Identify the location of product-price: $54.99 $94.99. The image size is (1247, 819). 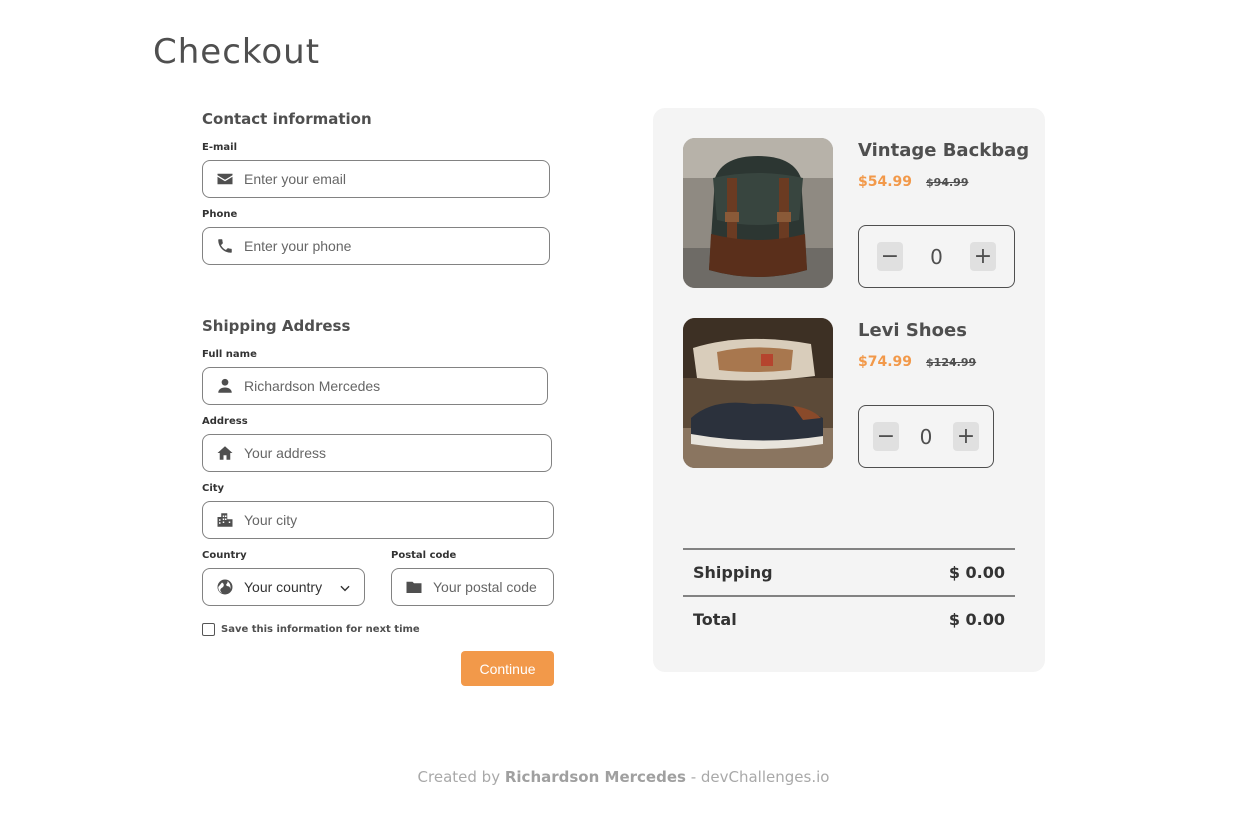
(913, 182).